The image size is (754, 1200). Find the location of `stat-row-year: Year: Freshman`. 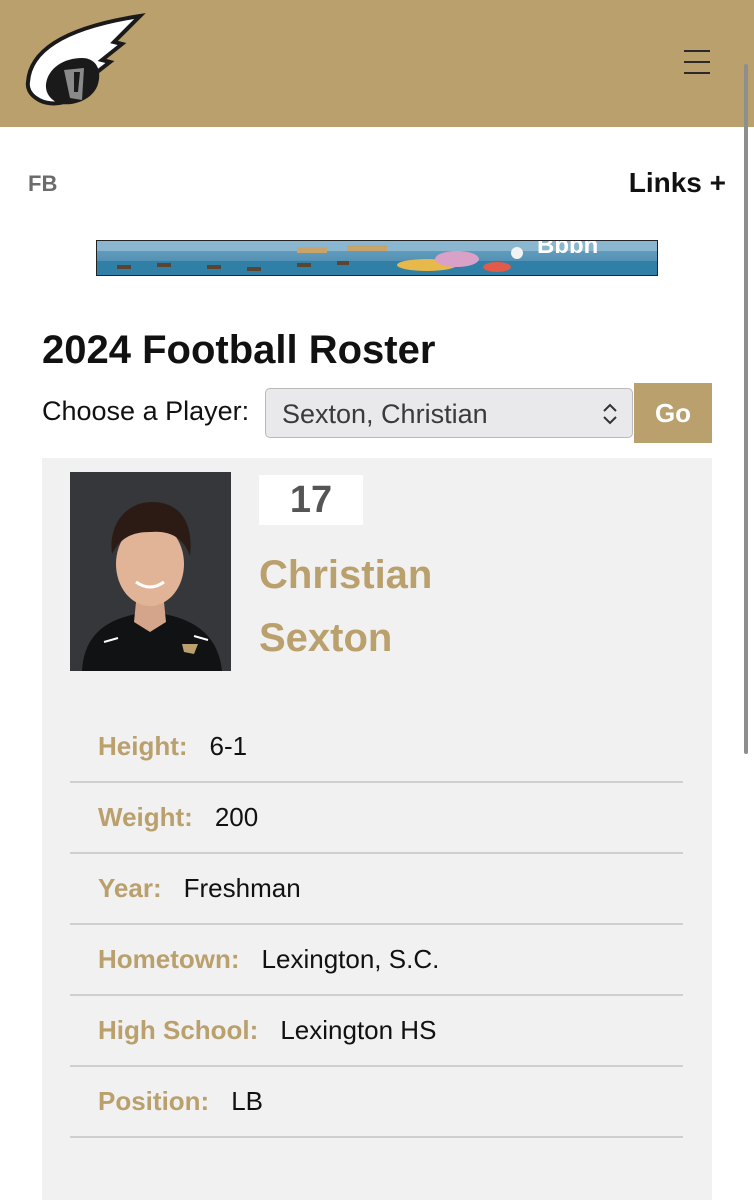

stat-row-year: Year: Freshman is located at coordinates (376, 889).